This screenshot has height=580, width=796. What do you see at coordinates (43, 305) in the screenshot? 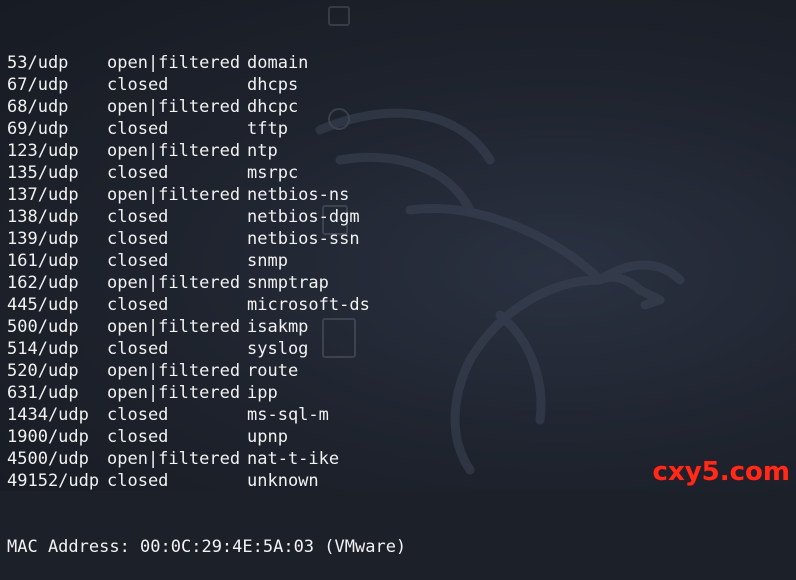
I see `port-cell: 445/udp` at bounding box center [43, 305].